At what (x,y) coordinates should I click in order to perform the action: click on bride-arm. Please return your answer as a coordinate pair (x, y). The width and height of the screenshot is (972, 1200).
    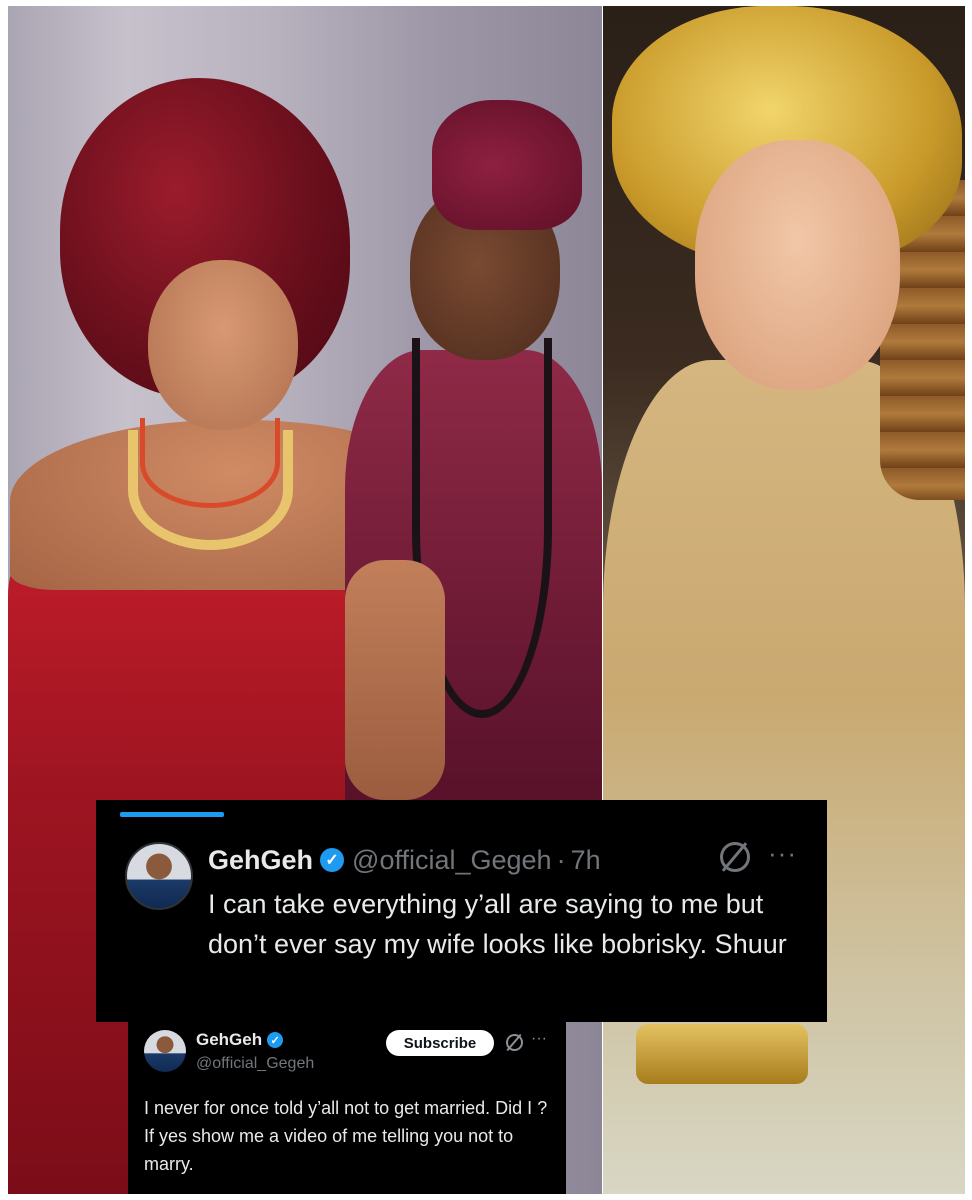
    Looking at the image, I should click on (395, 680).